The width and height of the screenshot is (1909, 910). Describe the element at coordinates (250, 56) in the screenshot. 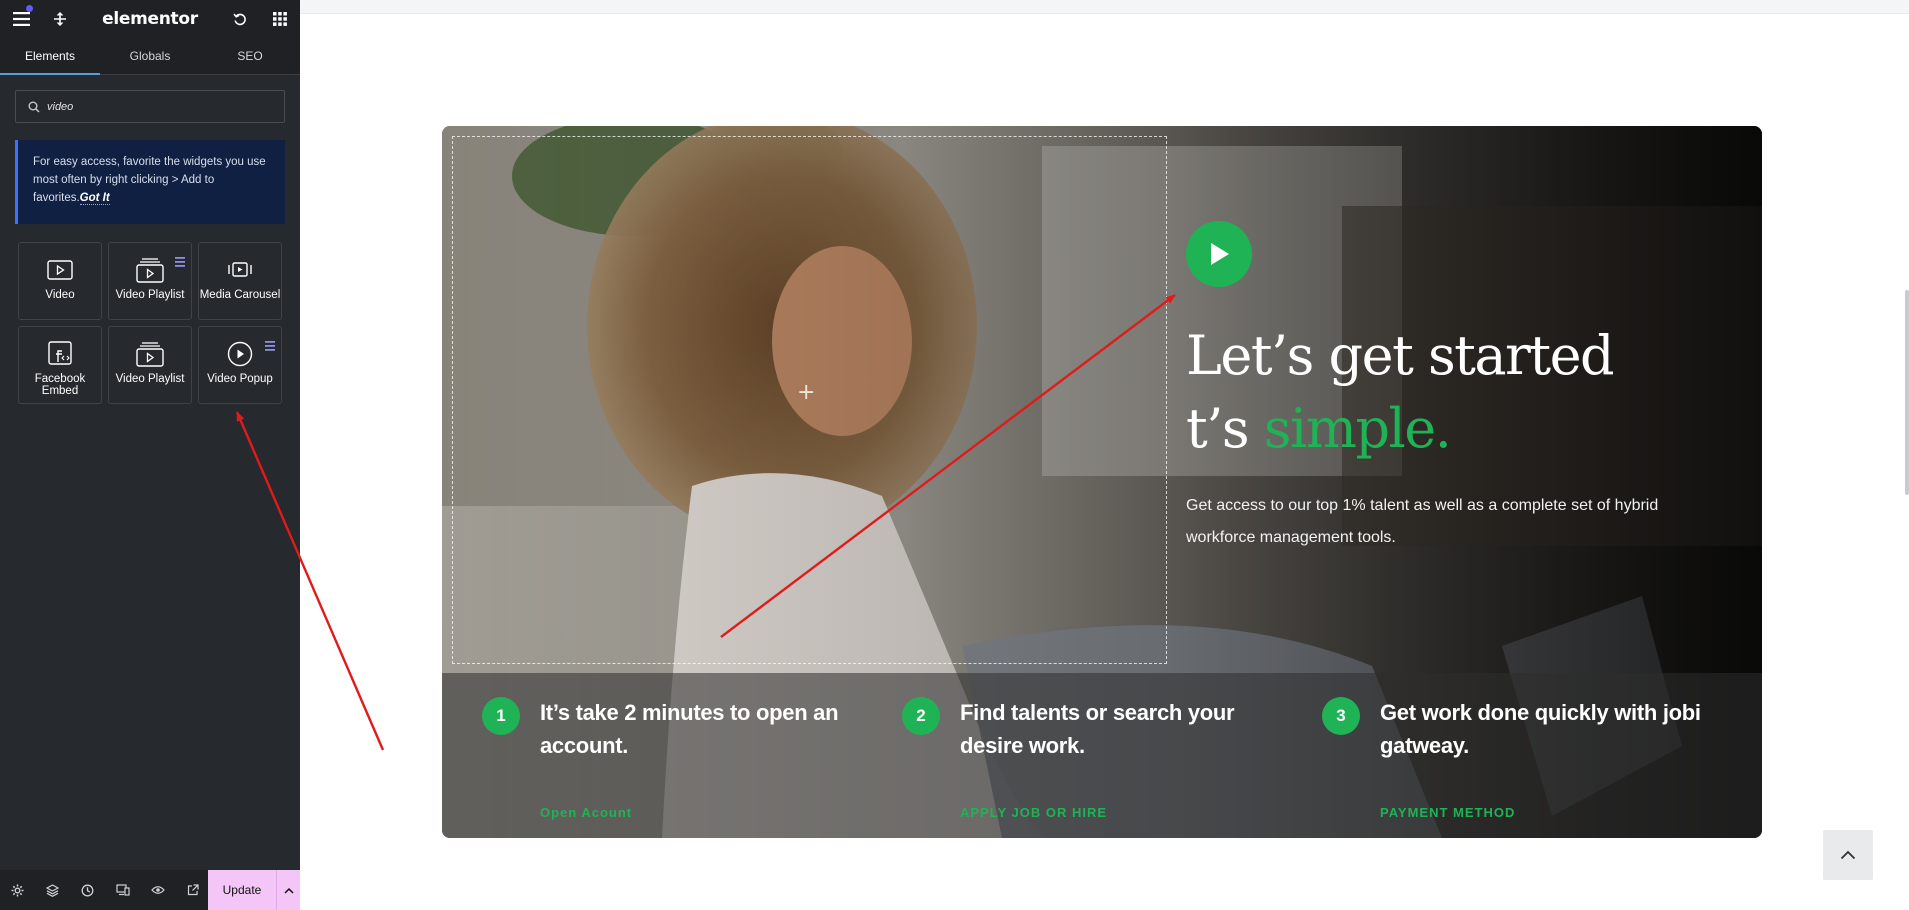

I see `tab-seo: SEO` at that location.